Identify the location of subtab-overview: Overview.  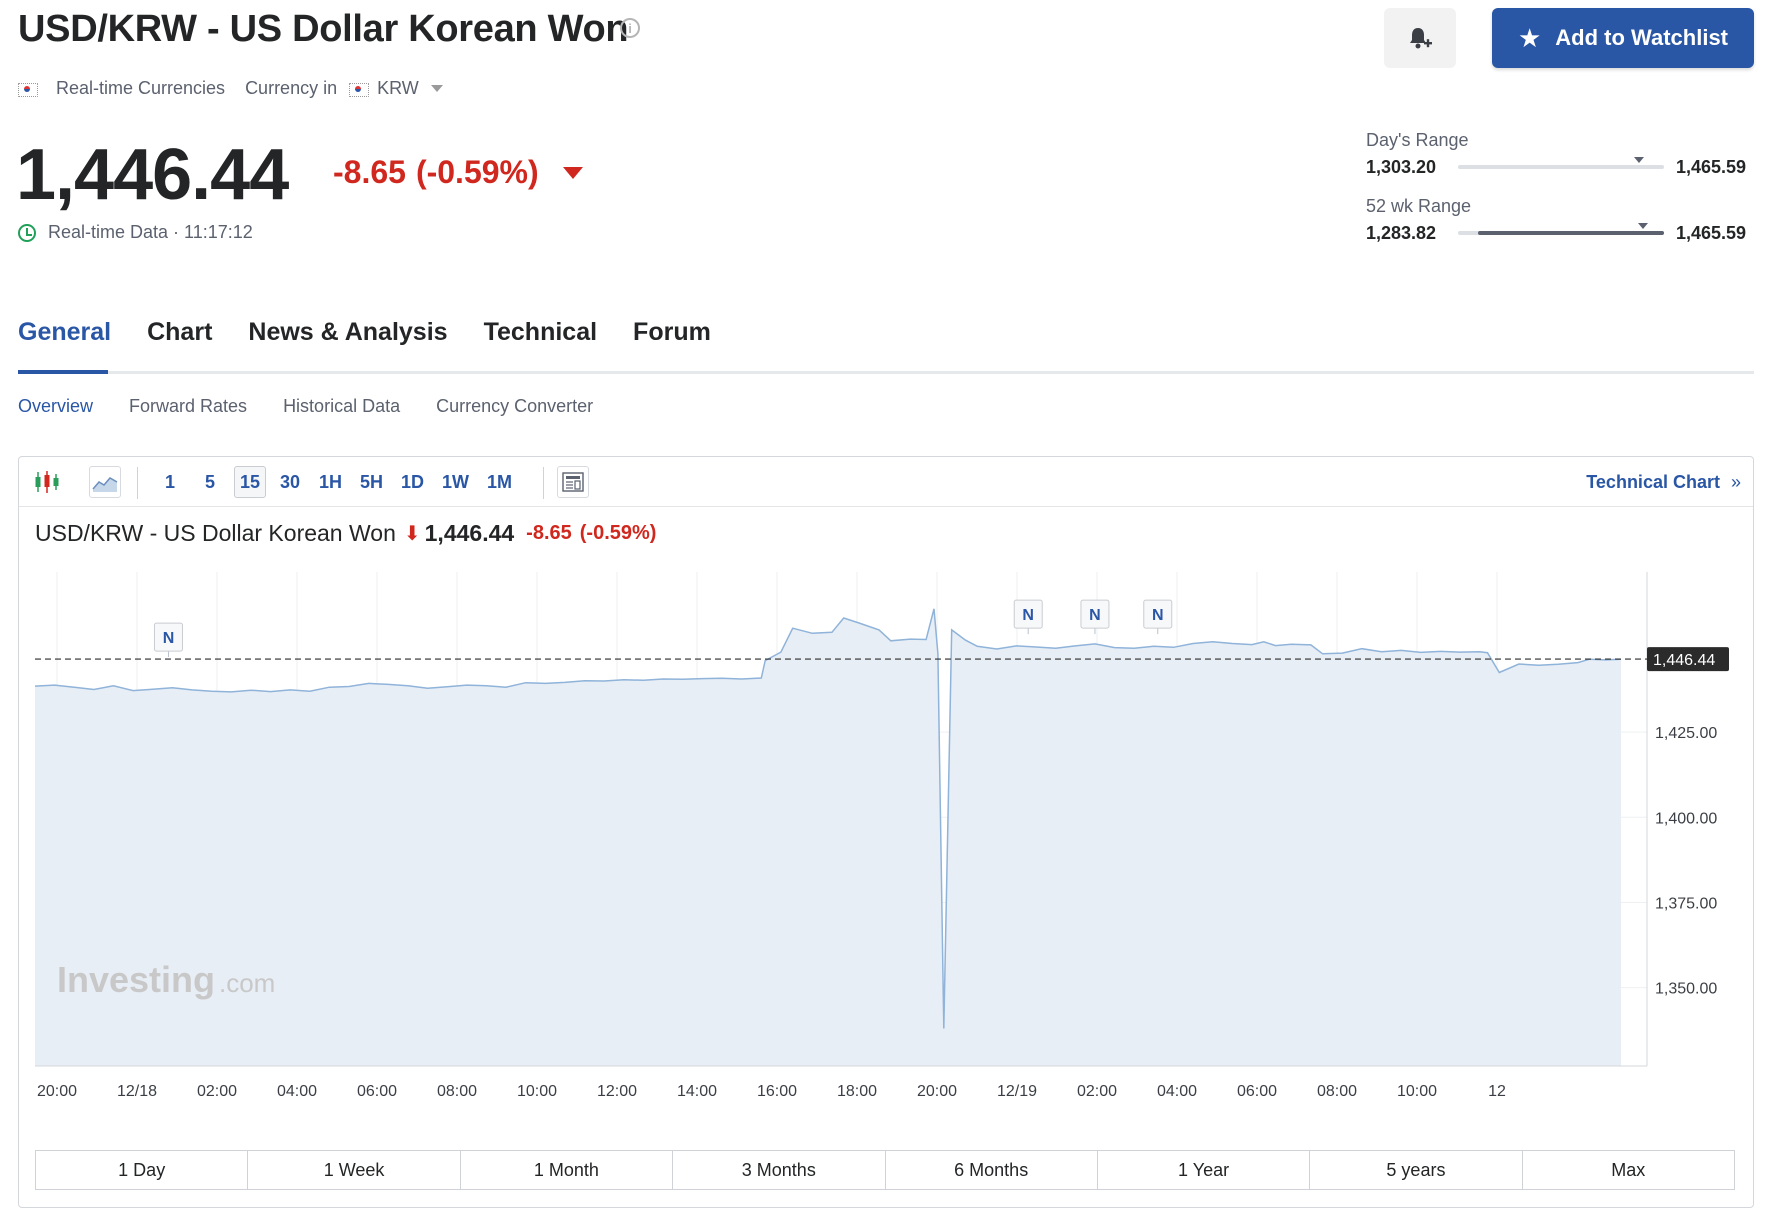
(55, 406).